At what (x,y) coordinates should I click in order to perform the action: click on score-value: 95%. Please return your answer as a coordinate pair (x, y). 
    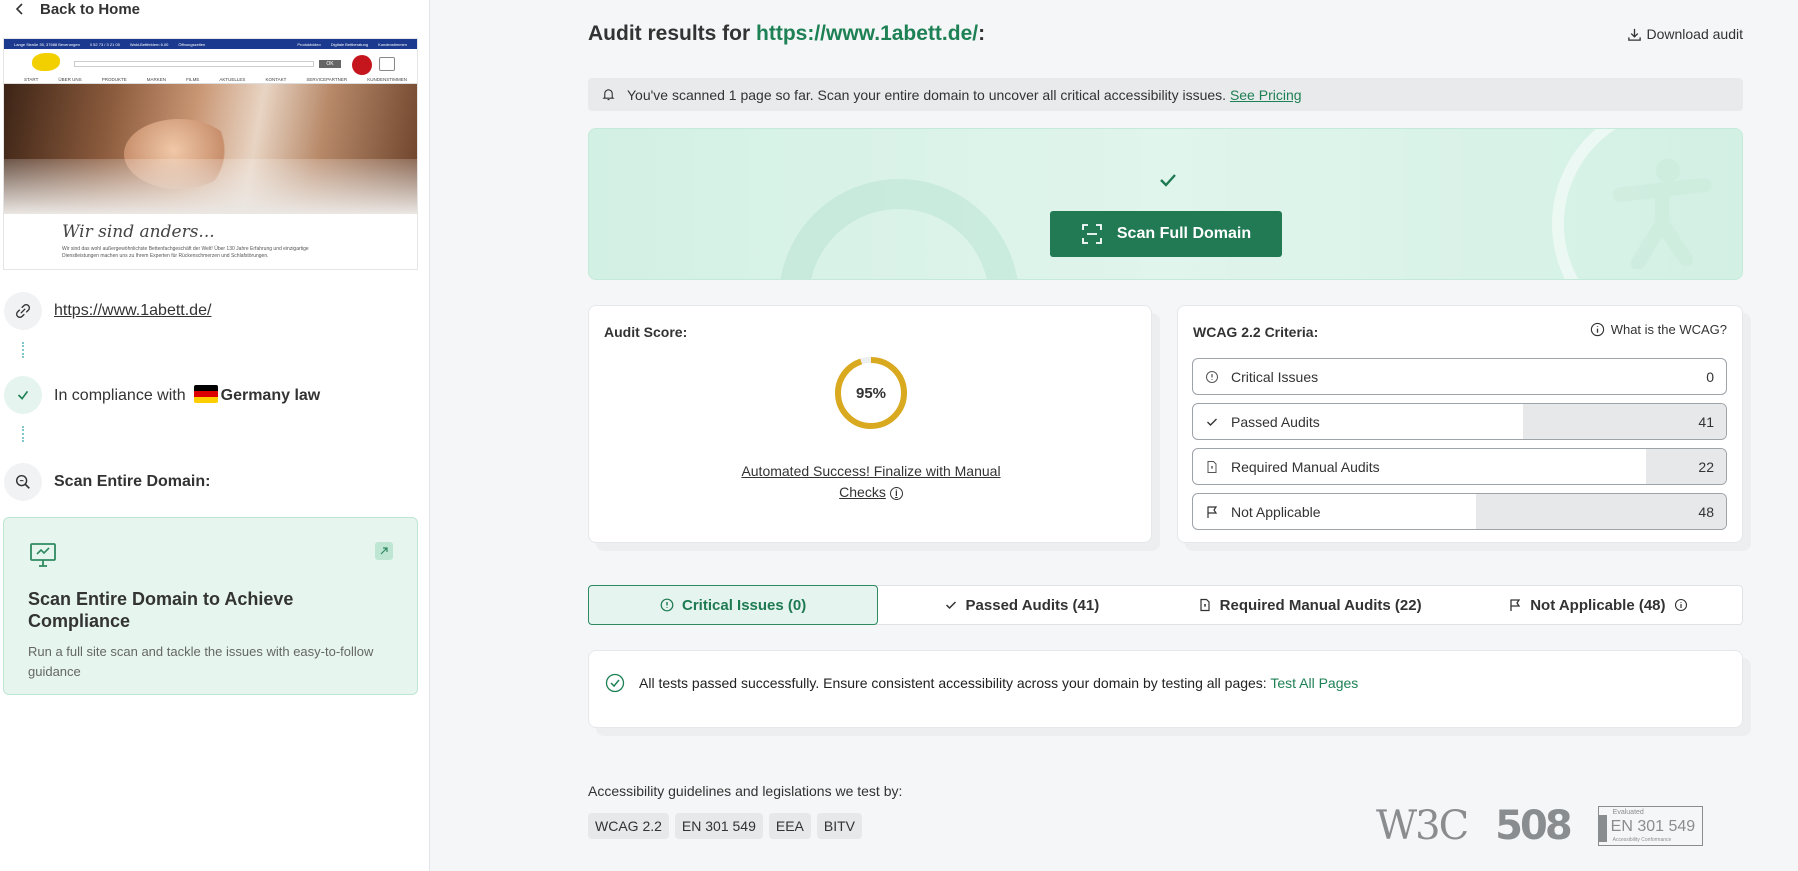
    Looking at the image, I should click on (871, 393).